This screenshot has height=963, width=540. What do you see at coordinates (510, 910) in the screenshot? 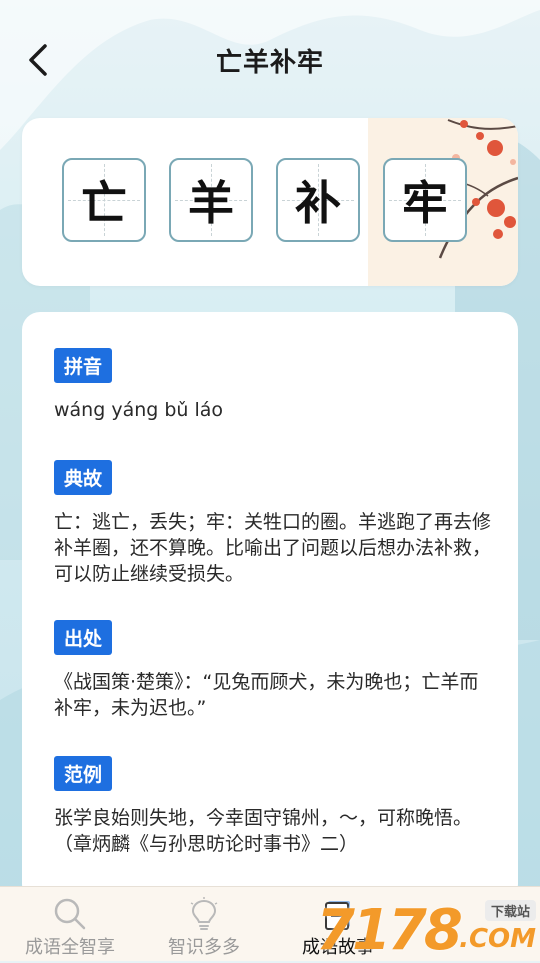
I see `watermark-badge: 下载站` at bounding box center [510, 910].